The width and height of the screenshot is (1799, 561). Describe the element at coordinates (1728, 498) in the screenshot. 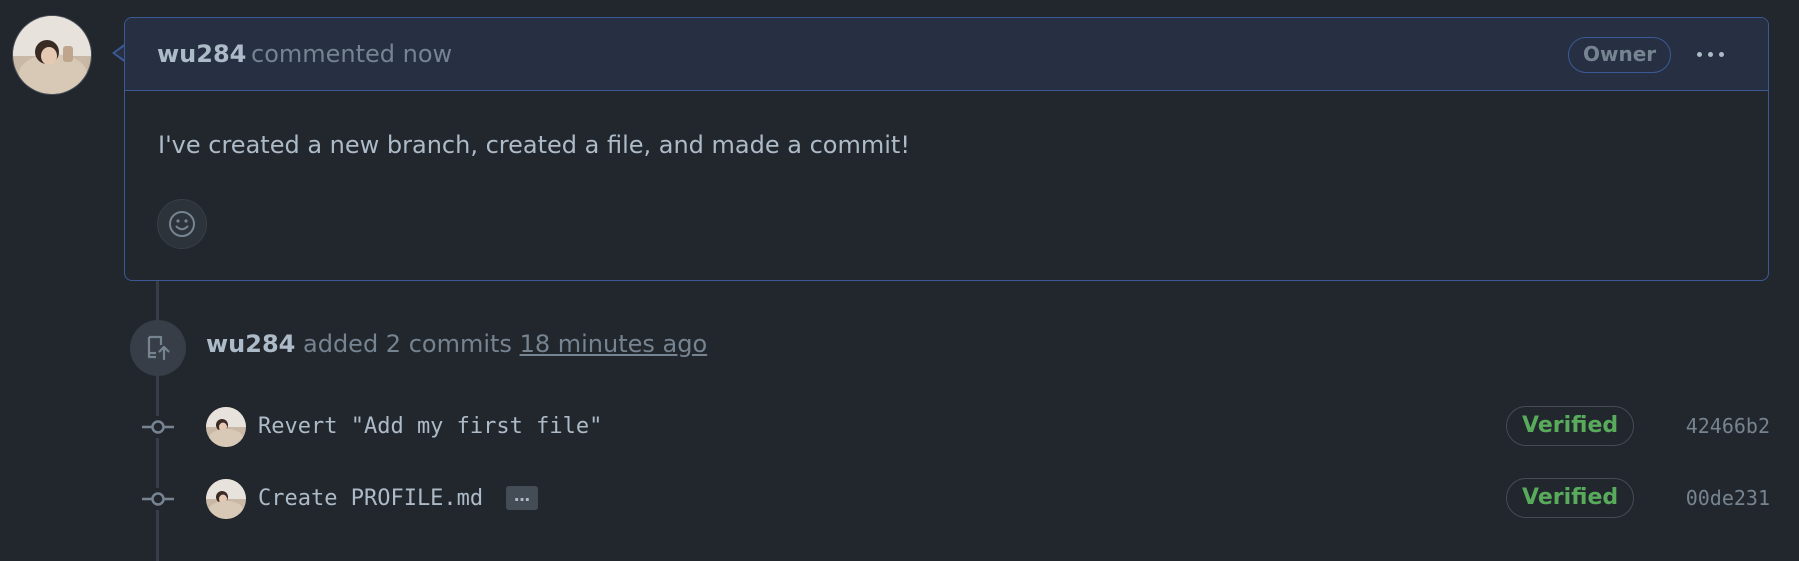

I see `commit-sha: 00de231` at that location.